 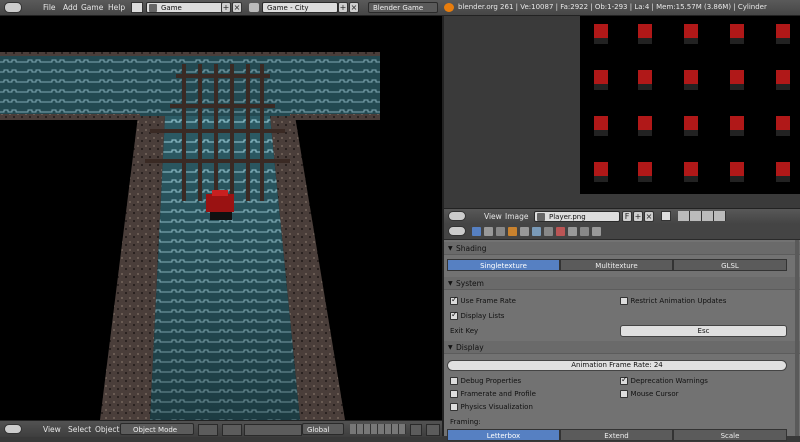 What do you see at coordinates (560, 231) in the screenshot?
I see `material-tab-icon` at bounding box center [560, 231].